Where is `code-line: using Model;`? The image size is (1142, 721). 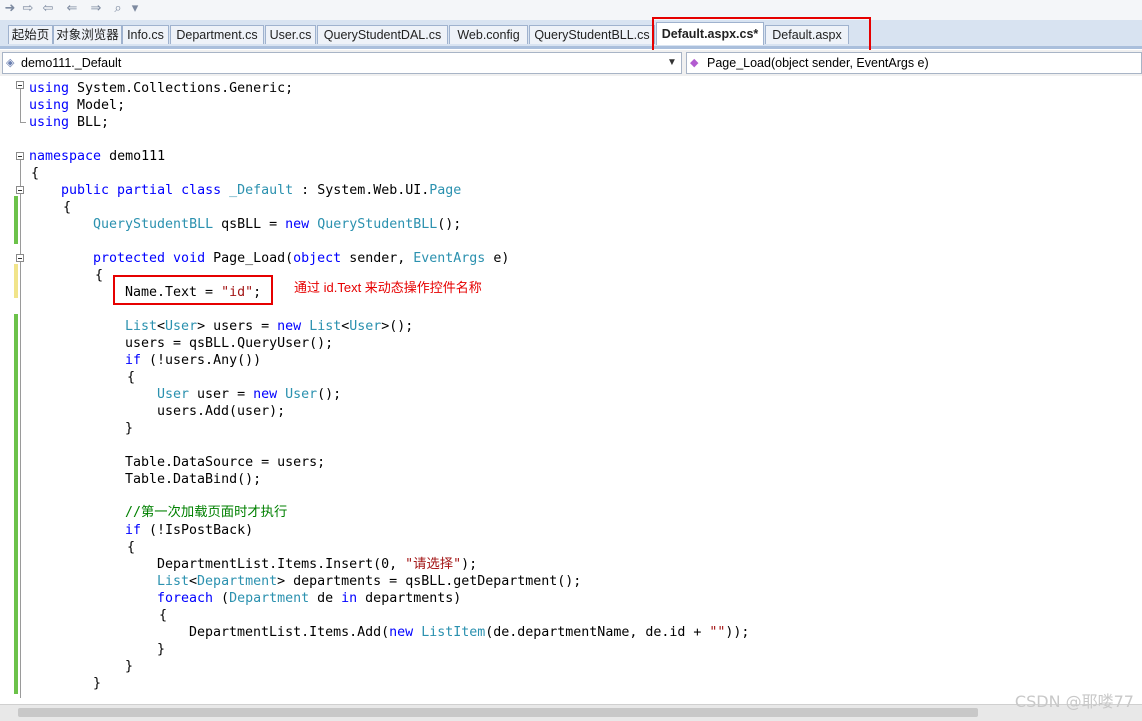 code-line: using Model; is located at coordinates (77, 105).